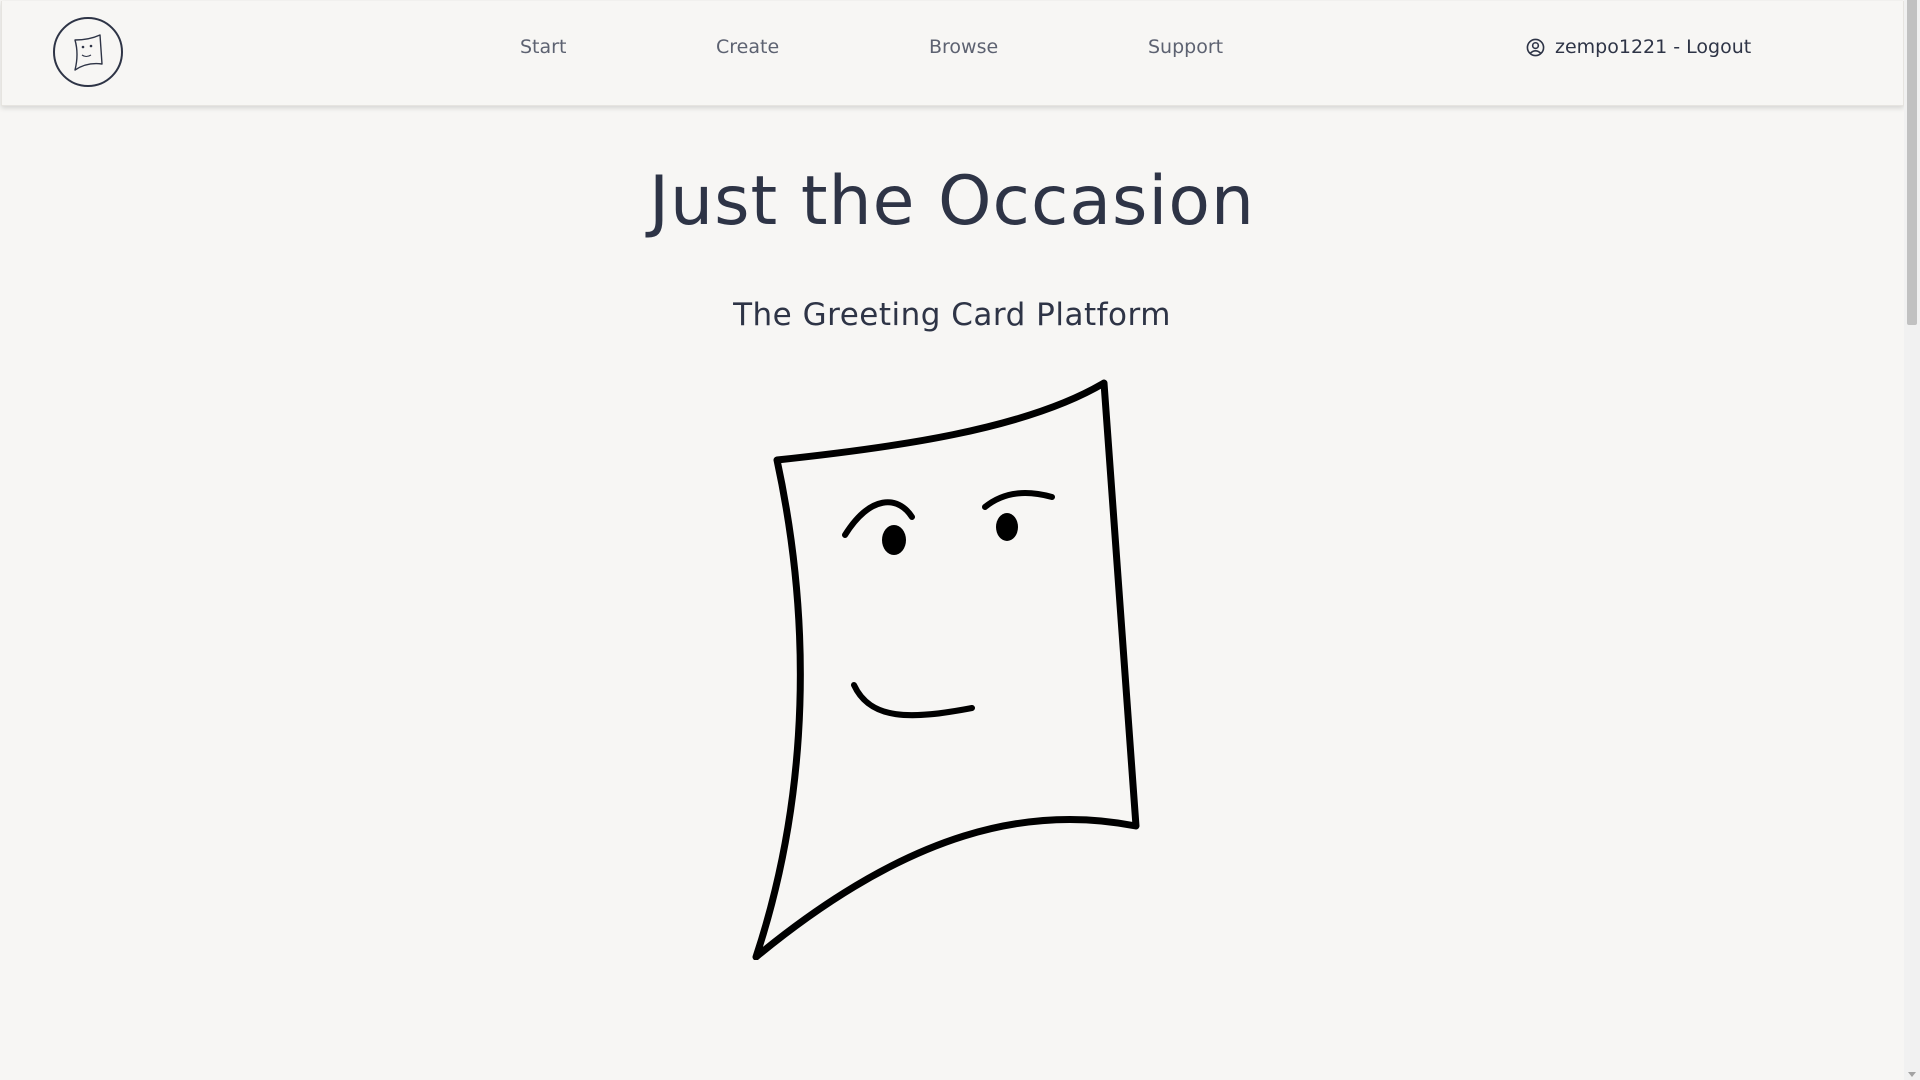  I want to click on nav-support-link: Support, so click(1185, 47).